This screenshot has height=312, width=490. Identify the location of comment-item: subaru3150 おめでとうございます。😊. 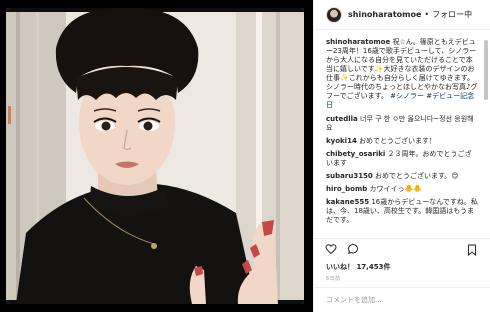
(402, 176).